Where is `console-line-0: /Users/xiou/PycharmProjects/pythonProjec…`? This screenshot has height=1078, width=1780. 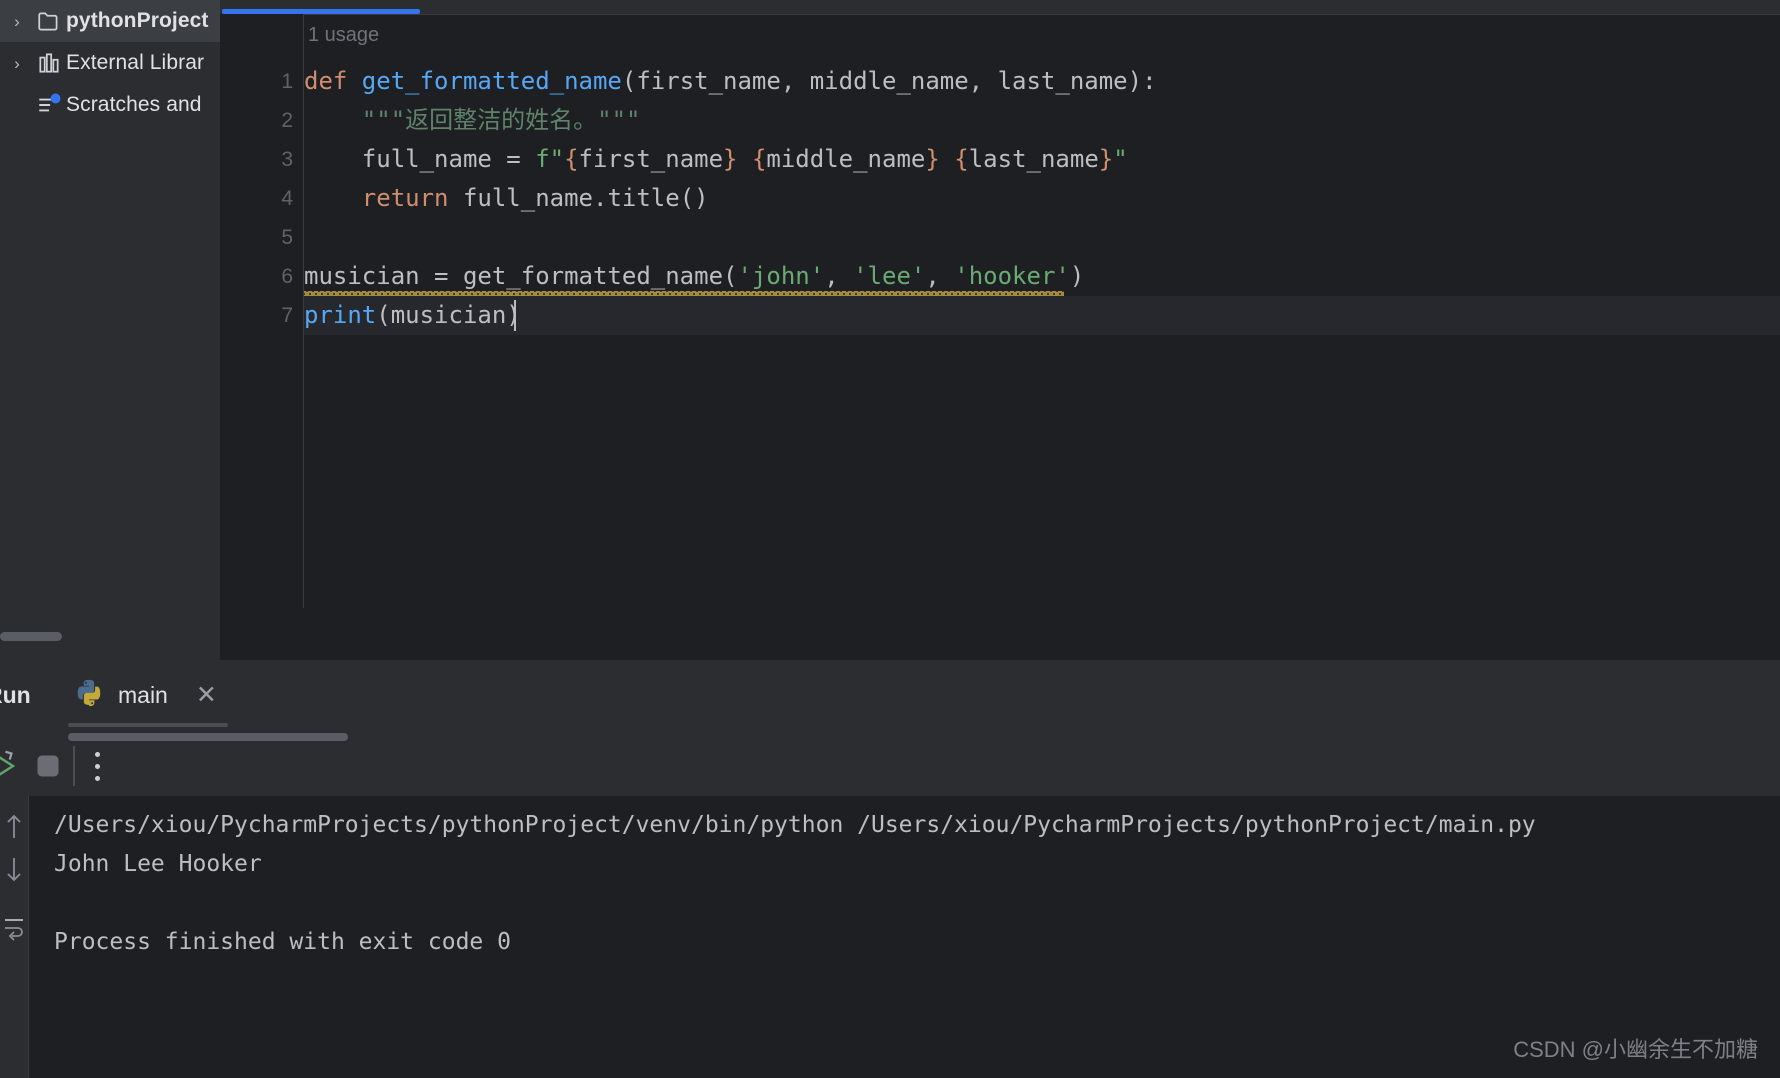
console-line-0: /Users/xiou/PycharmProjects/pythonProjec… is located at coordinates (795, 825).